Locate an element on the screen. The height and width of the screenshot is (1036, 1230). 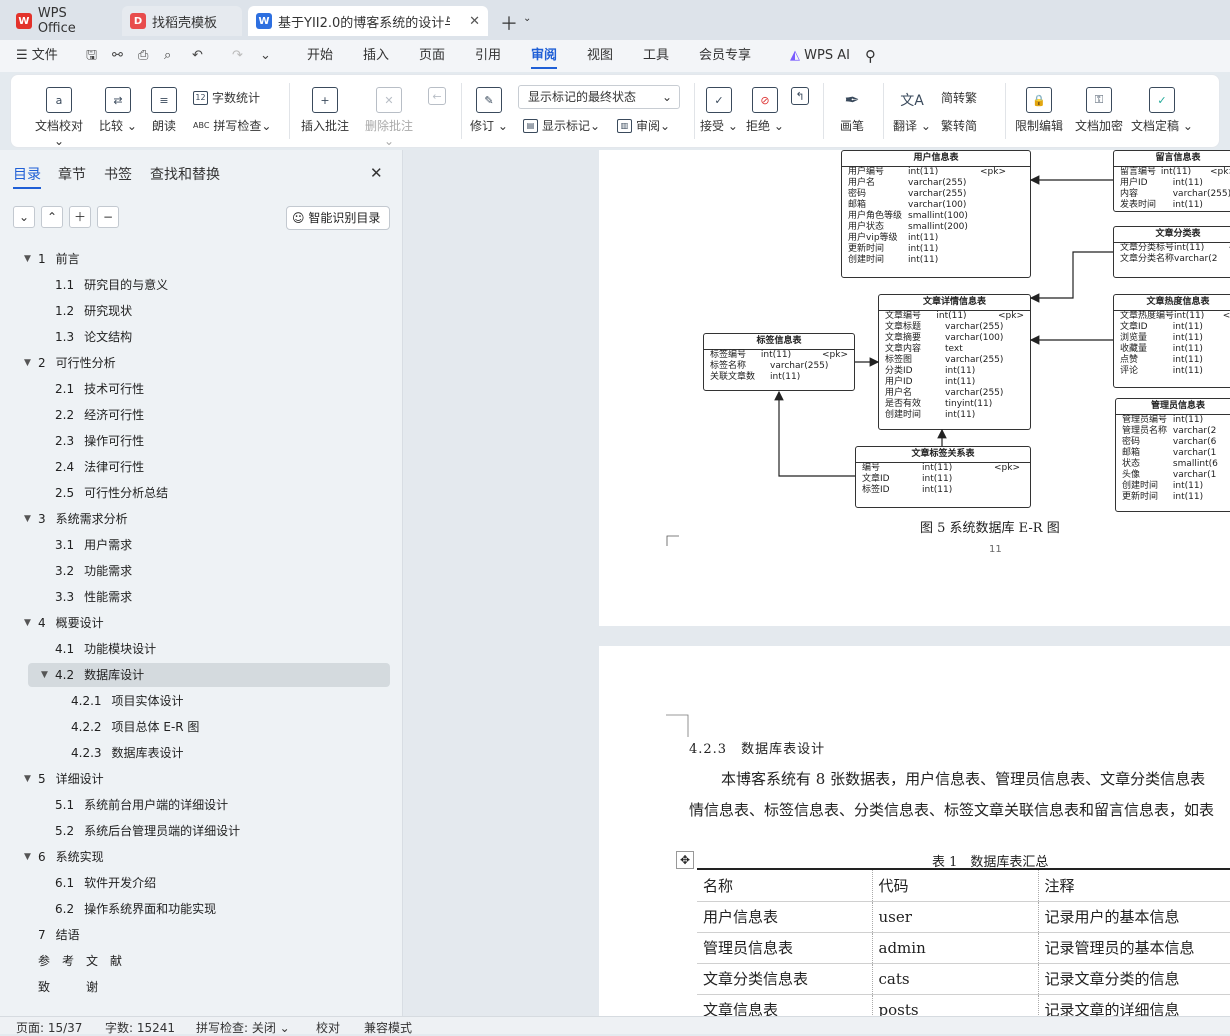
toc-item: ▼ 4 概要设计 is located at coordinates (64, 623).